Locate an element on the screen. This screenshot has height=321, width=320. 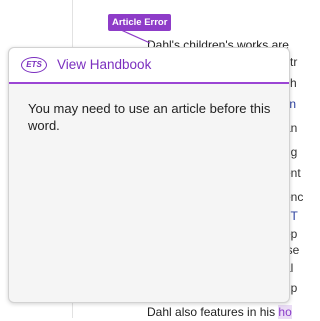
ets-logo-icon: ETS is located at coordinates (34, 65).